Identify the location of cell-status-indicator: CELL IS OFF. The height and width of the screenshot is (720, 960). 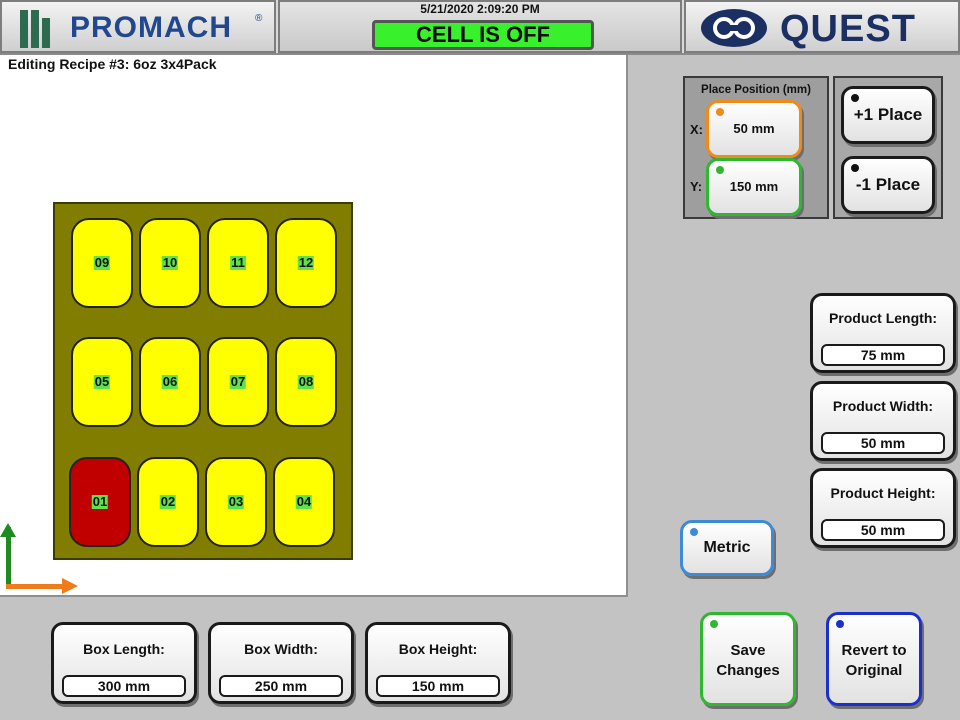
(483, 35).